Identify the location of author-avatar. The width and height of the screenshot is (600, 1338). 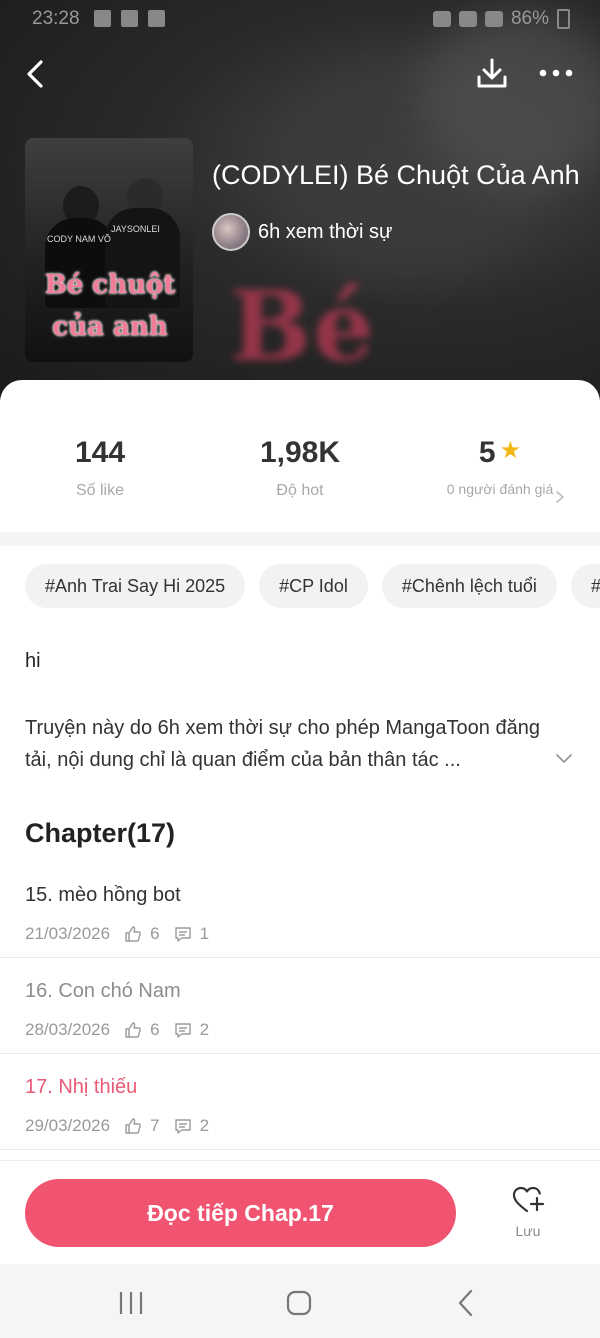
(231, 232).